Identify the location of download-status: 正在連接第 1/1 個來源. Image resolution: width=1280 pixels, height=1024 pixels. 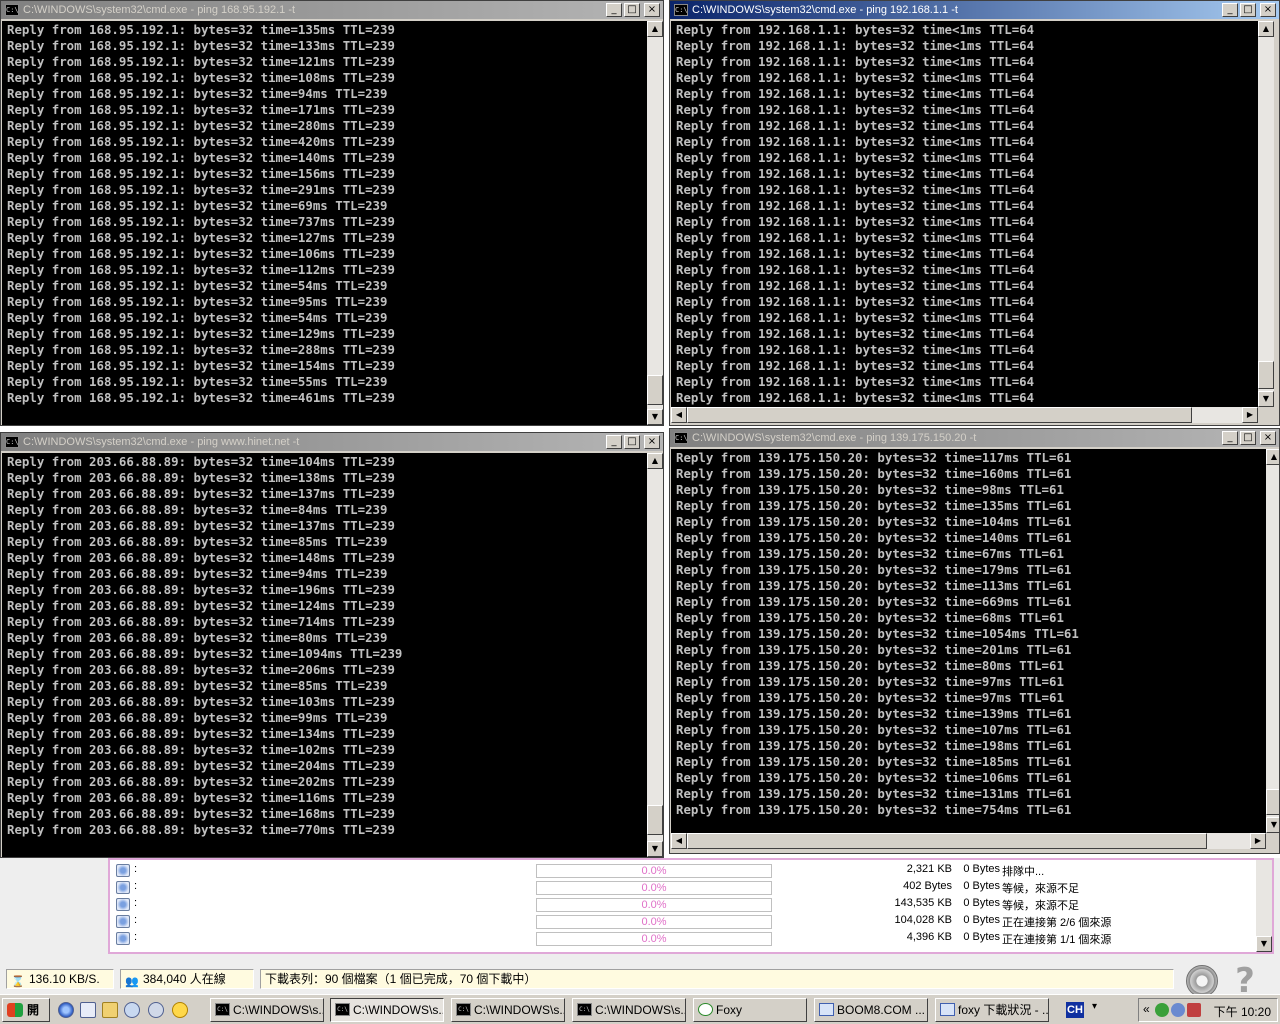
(1057, 940).